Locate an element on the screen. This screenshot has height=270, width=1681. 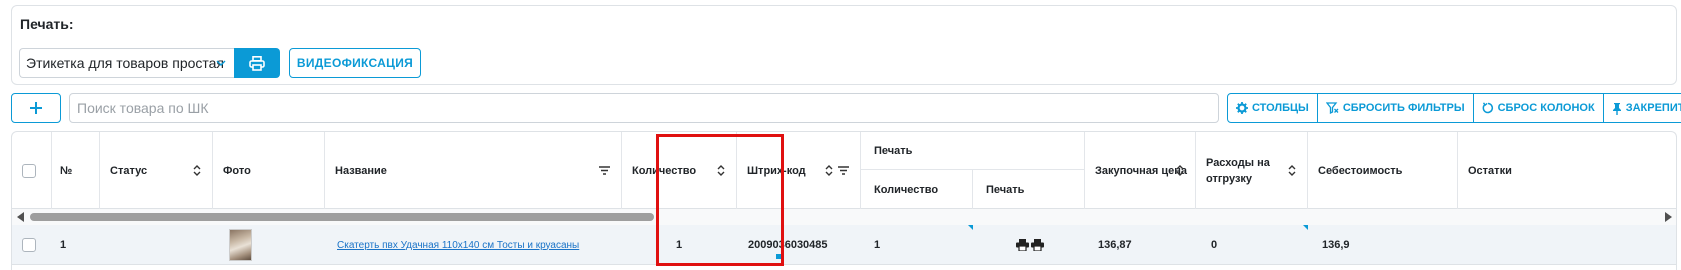
column-header-stock-label: Остатки is located at coordinates (1490, 170).